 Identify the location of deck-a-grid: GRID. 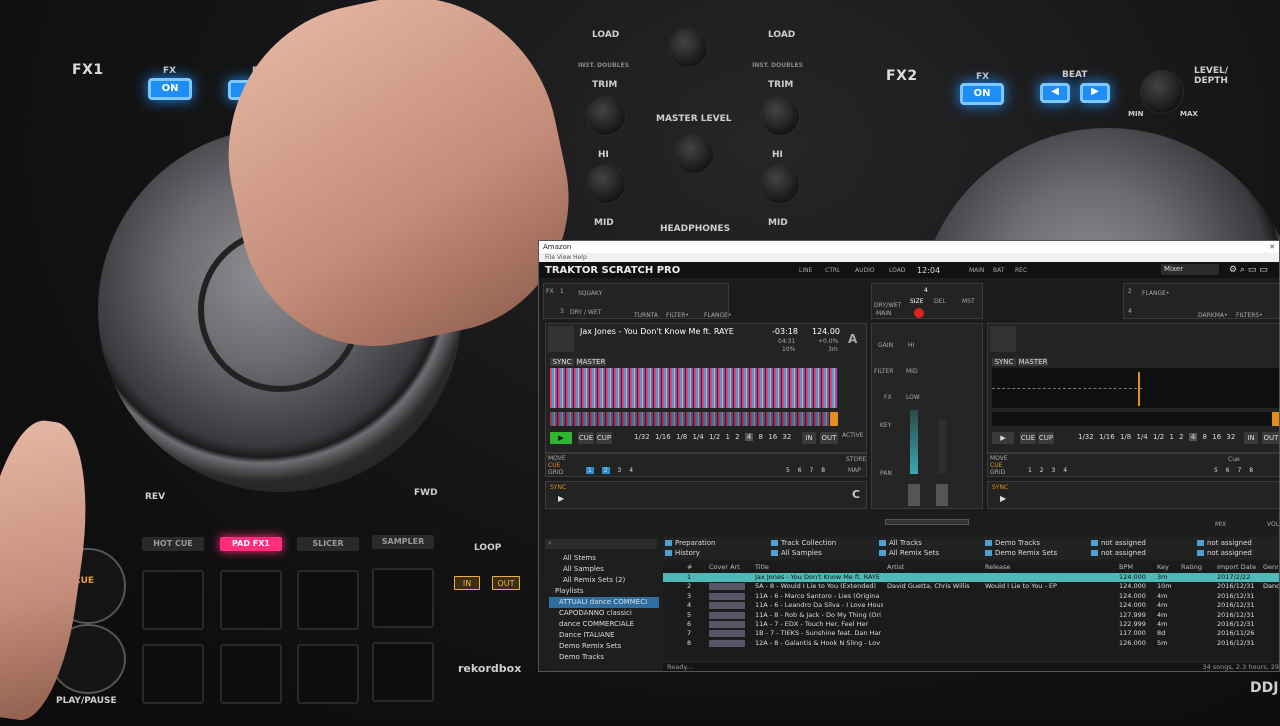
(555, 472).